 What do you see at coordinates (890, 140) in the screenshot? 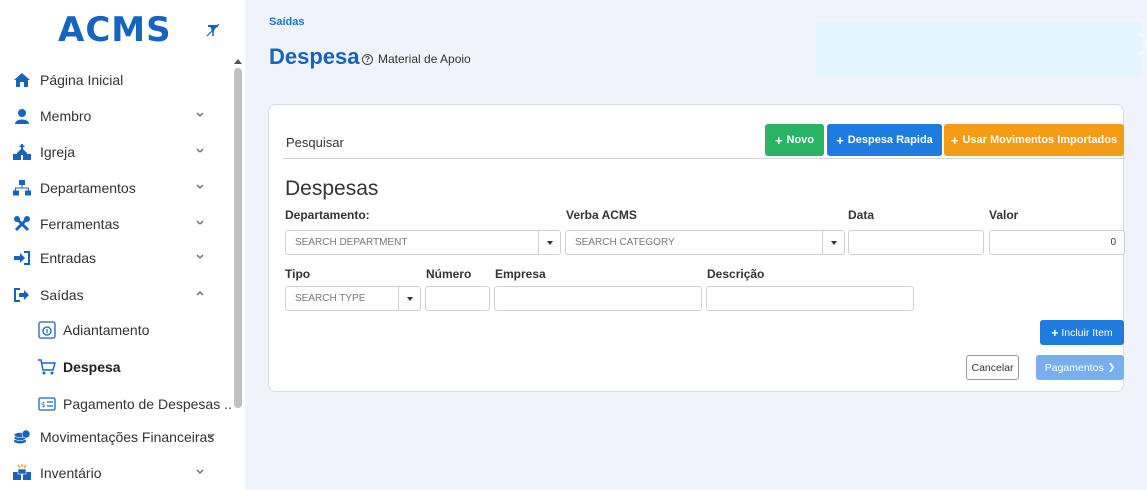
I see `despesa-rapida-label: Despesa Rapida` at bounding box center [890, 140].